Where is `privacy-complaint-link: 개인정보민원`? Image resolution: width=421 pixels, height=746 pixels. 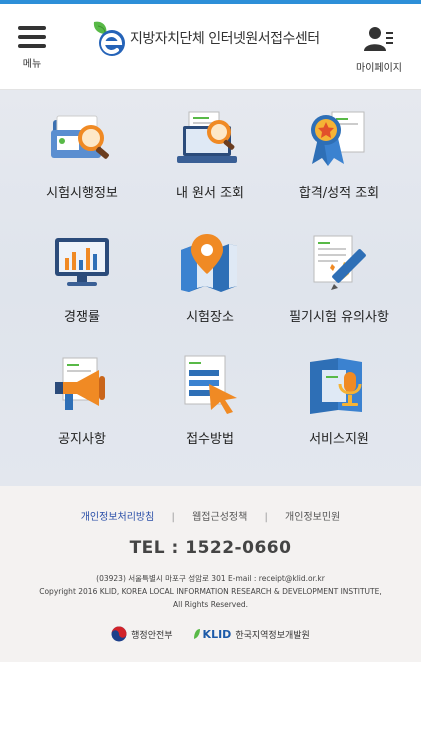
privacy-complaint-link: 개인정보민원 is located at coordinates (312, 517).